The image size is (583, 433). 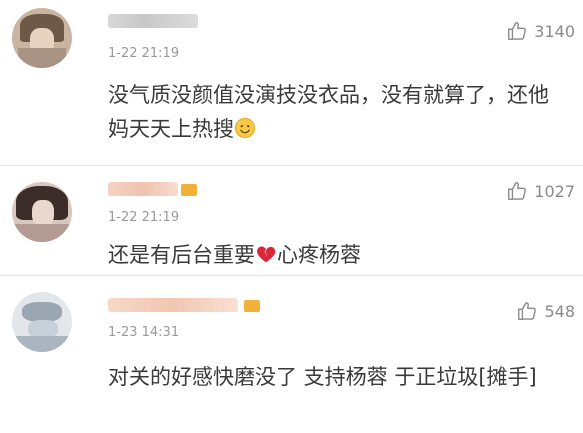 I want to click on comment-timestamp: 1-23 14:31, so click(x=144, y=332).